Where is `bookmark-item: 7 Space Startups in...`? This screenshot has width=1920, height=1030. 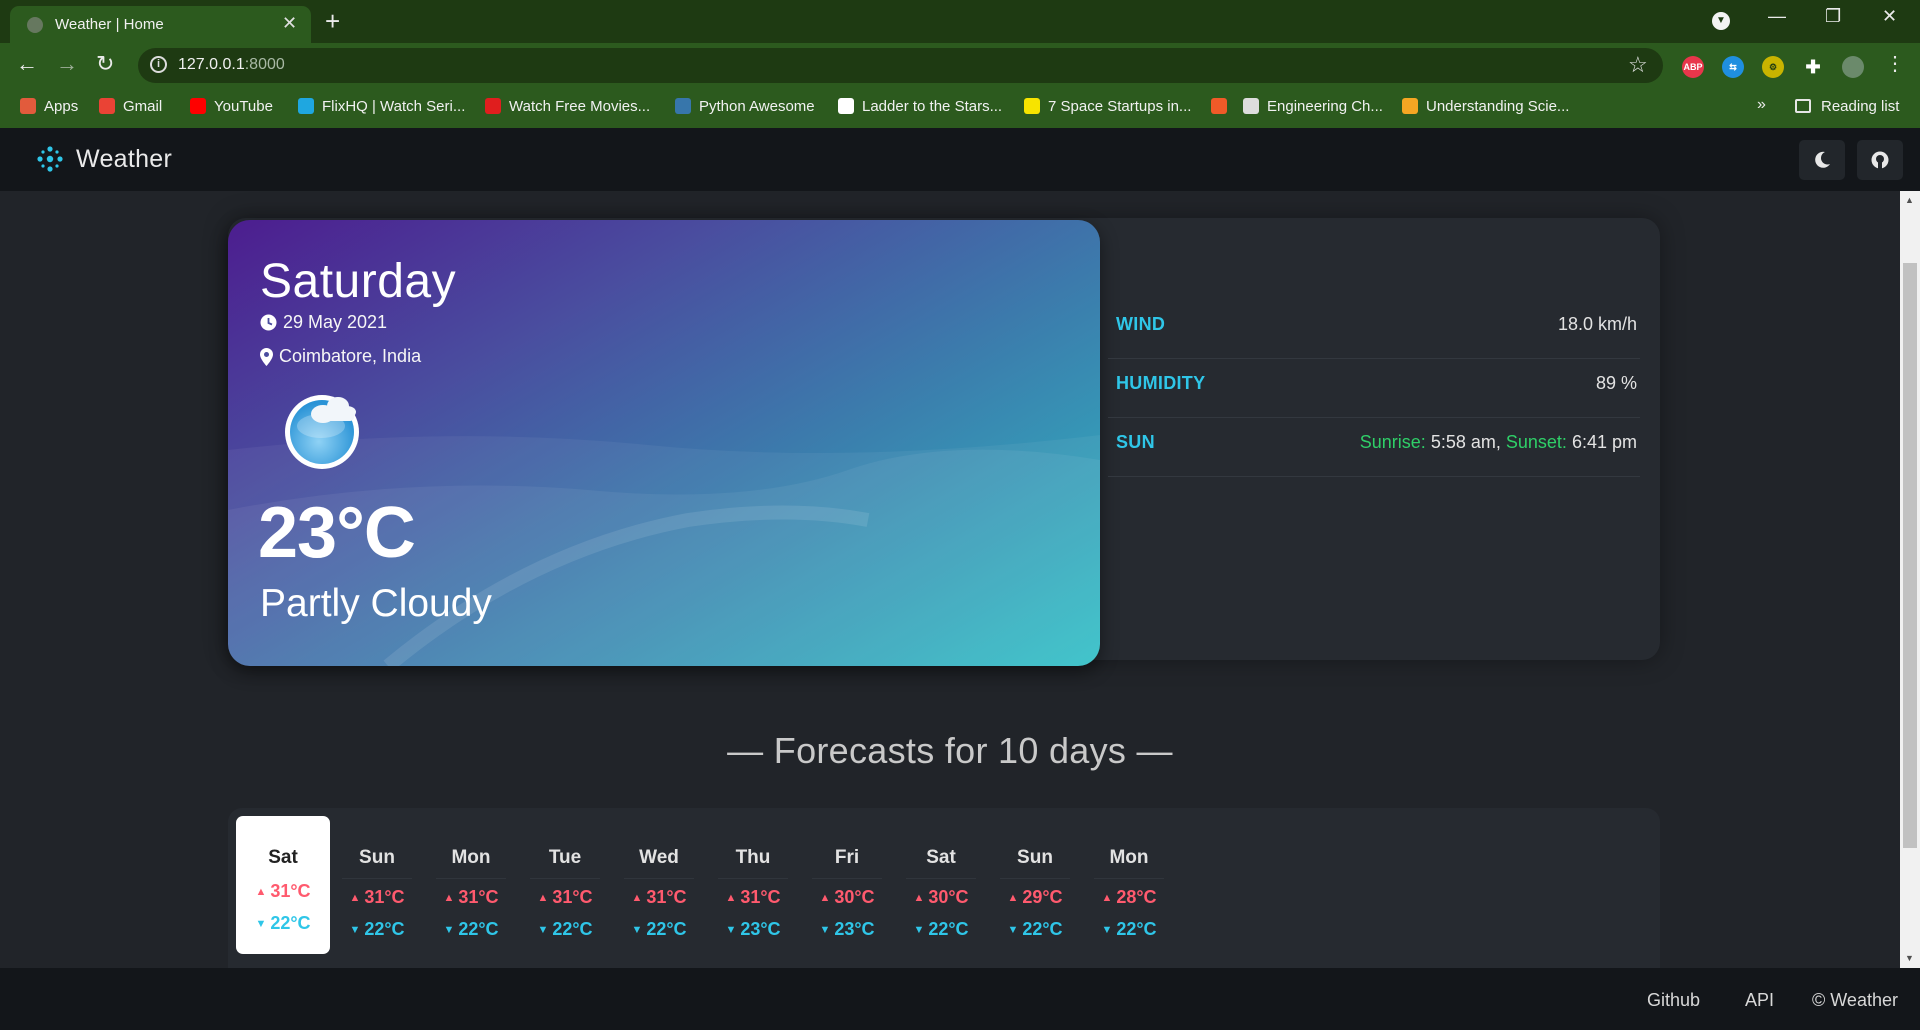 bookmark-item: 7 Space Startups in... is located at coordinates (1107, 106).